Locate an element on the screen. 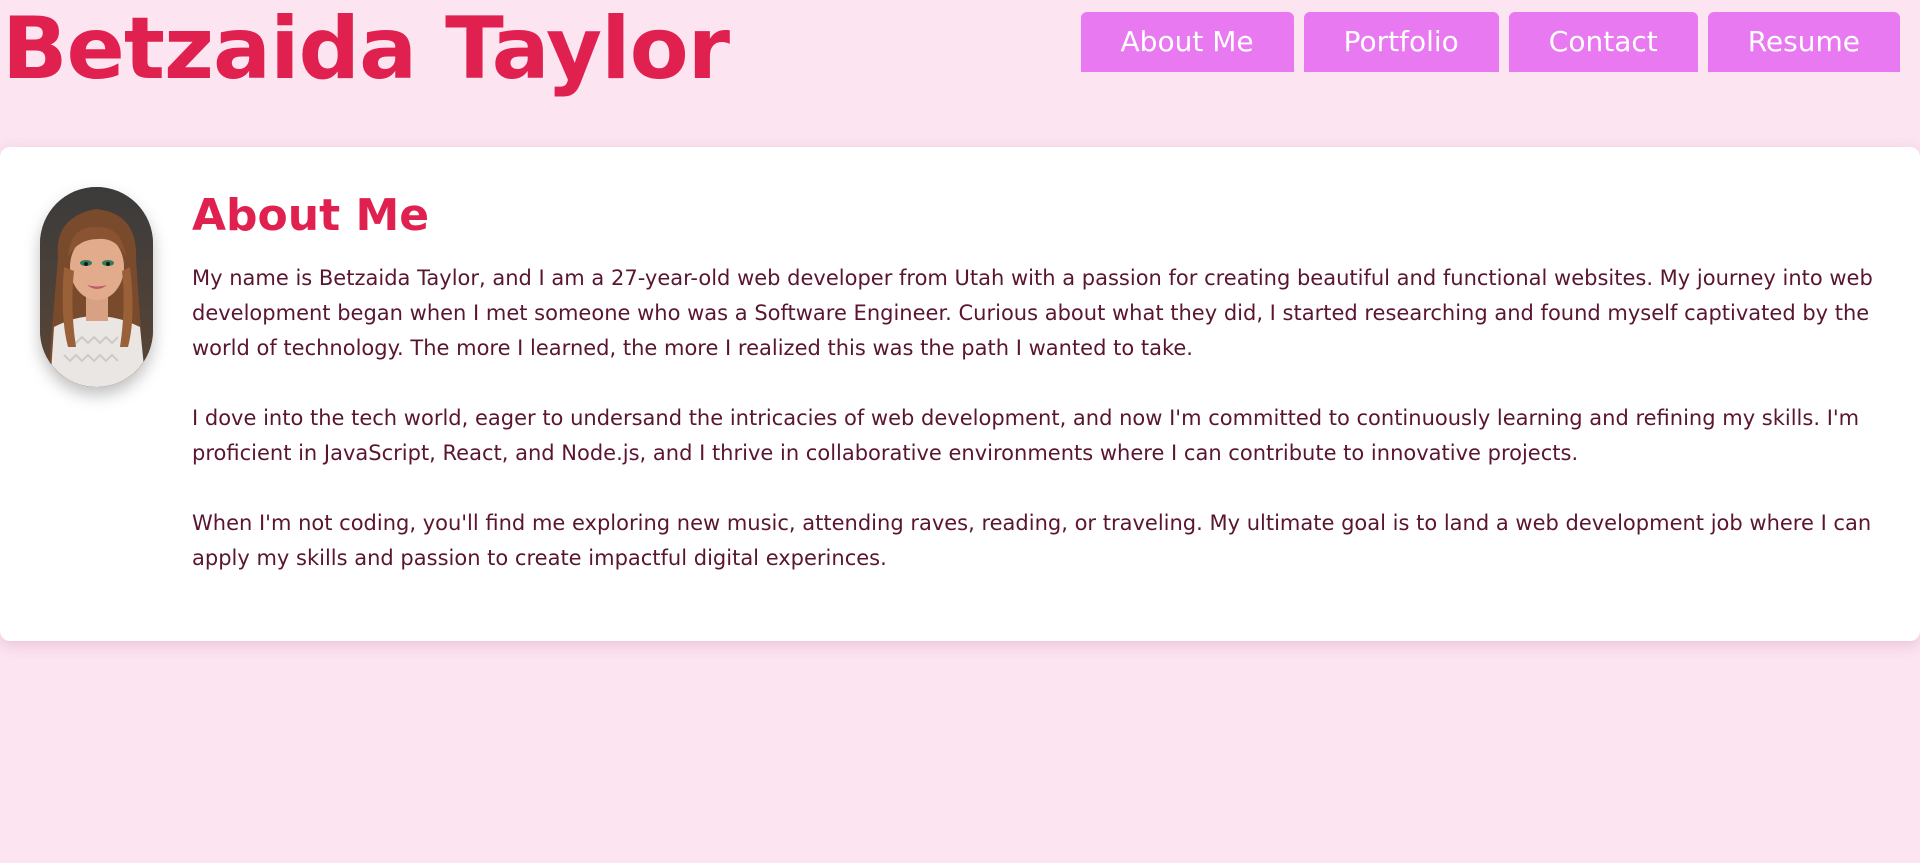 The image size is (1920, 863). profile-photo is located at coordinates (96, 287).